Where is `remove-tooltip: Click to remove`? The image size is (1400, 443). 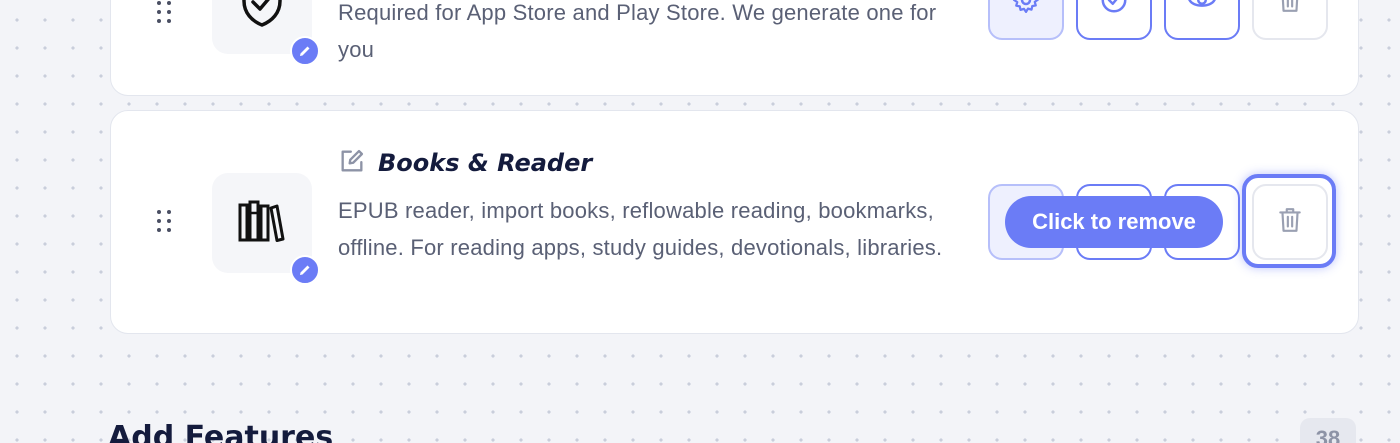
remove-tooltip: Click to remove is located at coordinates (1114, 222).